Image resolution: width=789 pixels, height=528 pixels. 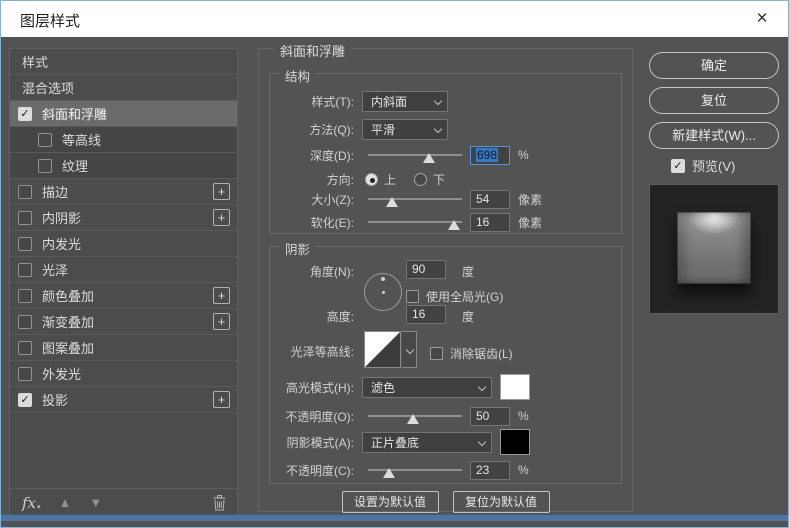 I want to click on effect-row-6: 内阴影 +, so click(x=123, y=218).